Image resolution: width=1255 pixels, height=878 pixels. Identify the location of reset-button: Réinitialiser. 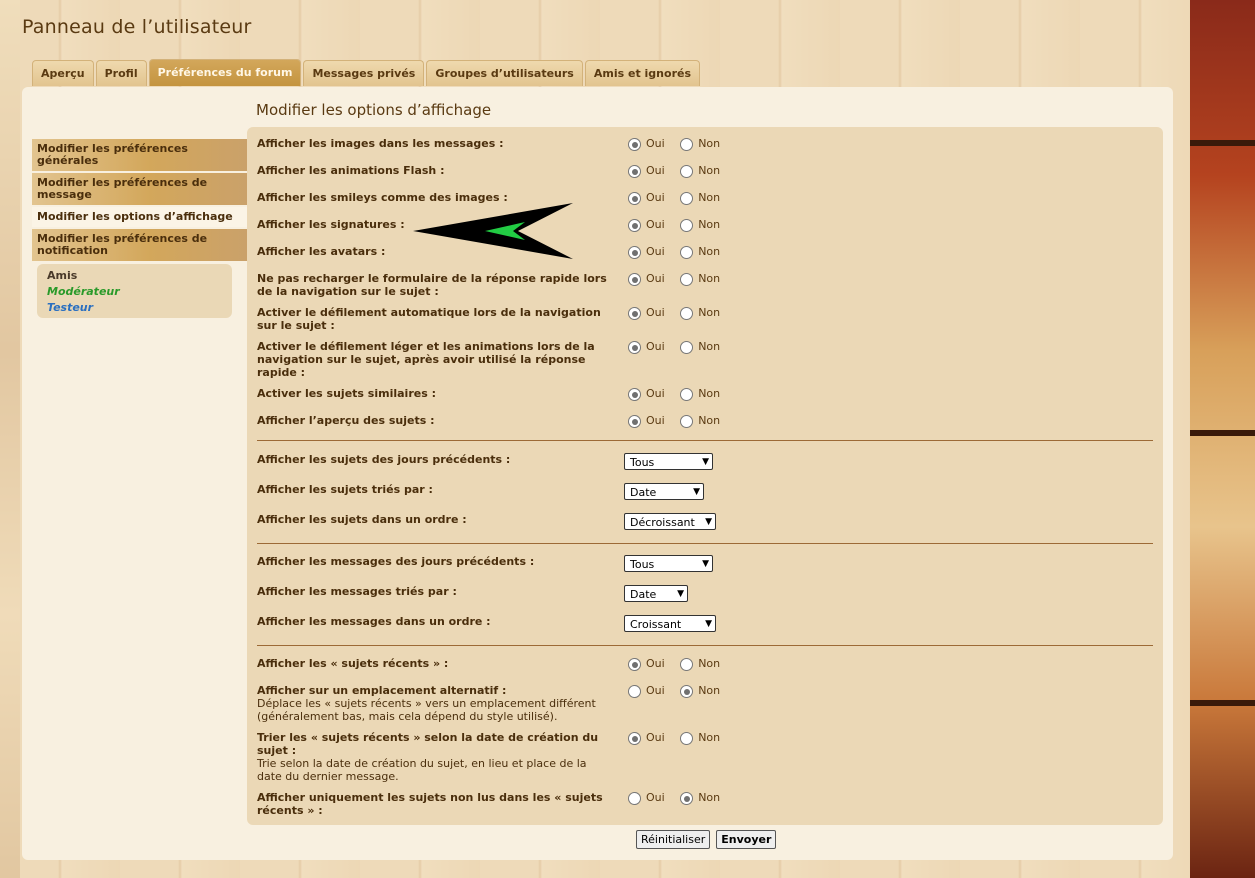
(673, 839).